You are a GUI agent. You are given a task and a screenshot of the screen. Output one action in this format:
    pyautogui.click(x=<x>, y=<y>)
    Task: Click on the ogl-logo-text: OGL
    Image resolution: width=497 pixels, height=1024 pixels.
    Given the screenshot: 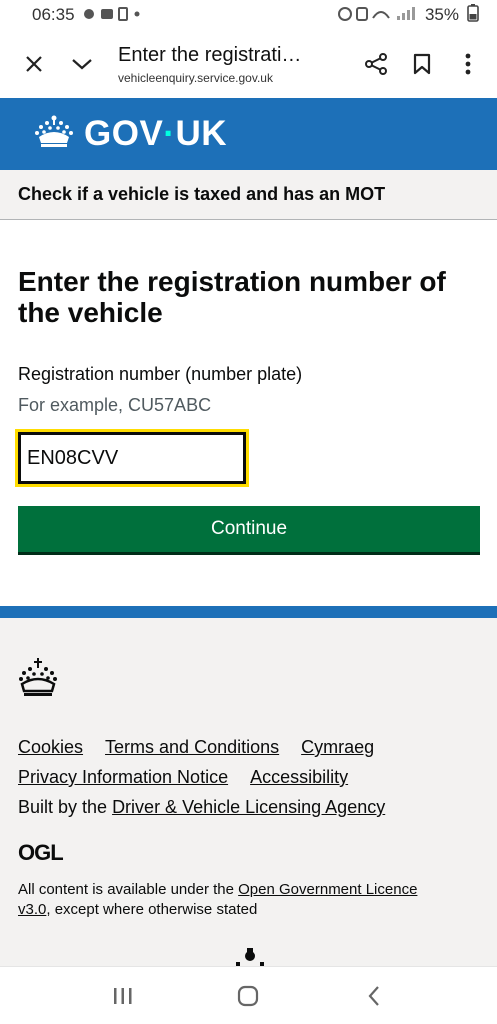 What is the action you would take?
    pyautogui.click(x=40, y=852)
    